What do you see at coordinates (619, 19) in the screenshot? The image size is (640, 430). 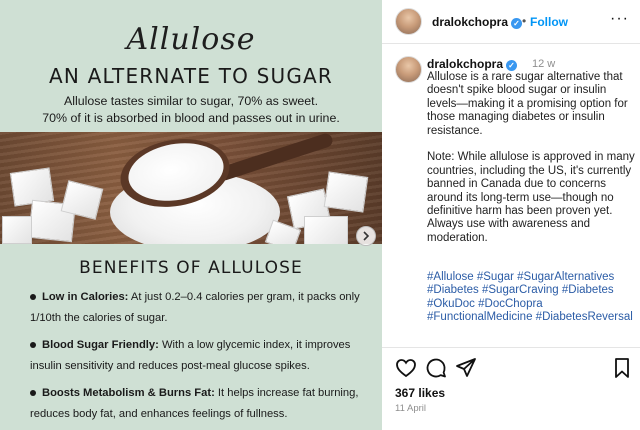 I see `more-options-button: ···` at bounding box center [619, 19].